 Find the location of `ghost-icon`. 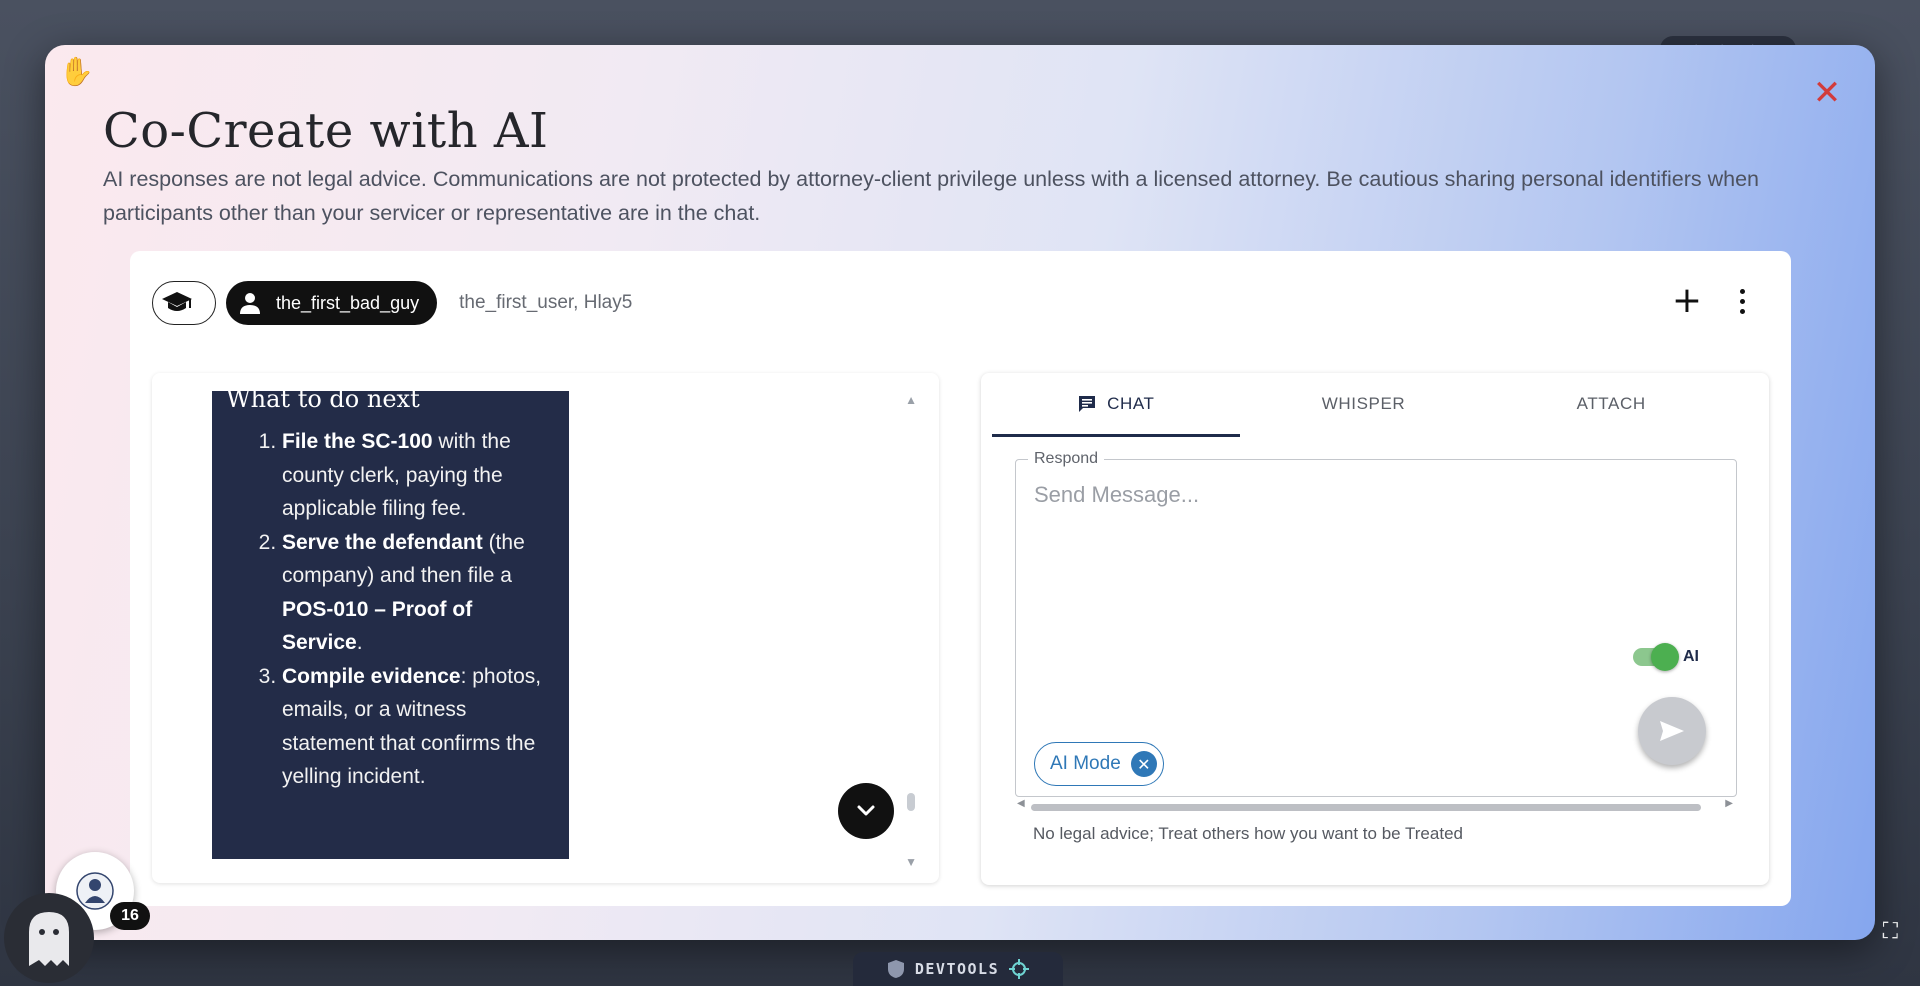

ghost-icon is located at coordinates (49, 939).